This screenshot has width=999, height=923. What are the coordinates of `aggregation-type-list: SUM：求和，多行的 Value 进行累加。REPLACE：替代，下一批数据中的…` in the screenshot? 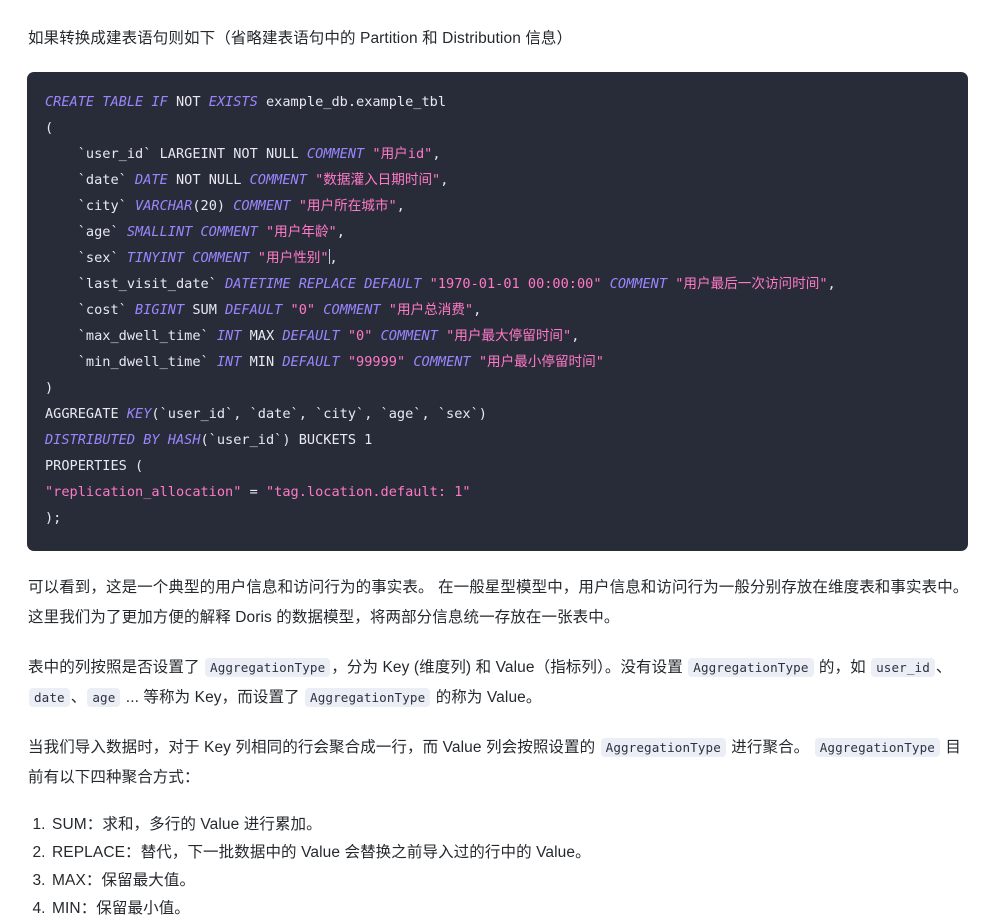 It's located at (499, 867).